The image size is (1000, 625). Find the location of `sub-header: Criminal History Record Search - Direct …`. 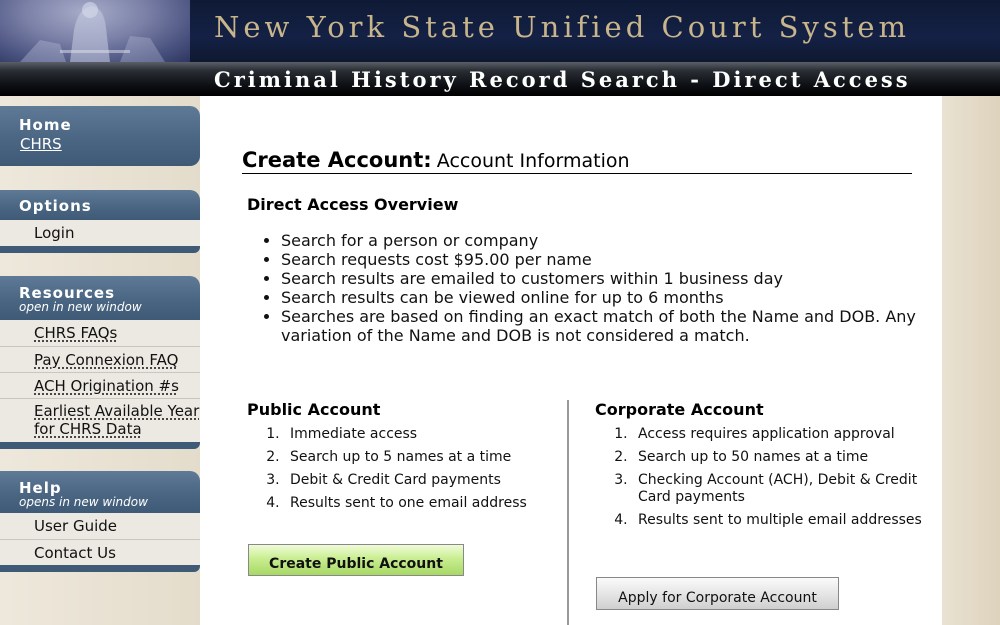

sub-header: Criminal History Record Search - Direct … is located at coordinates (500, 79).